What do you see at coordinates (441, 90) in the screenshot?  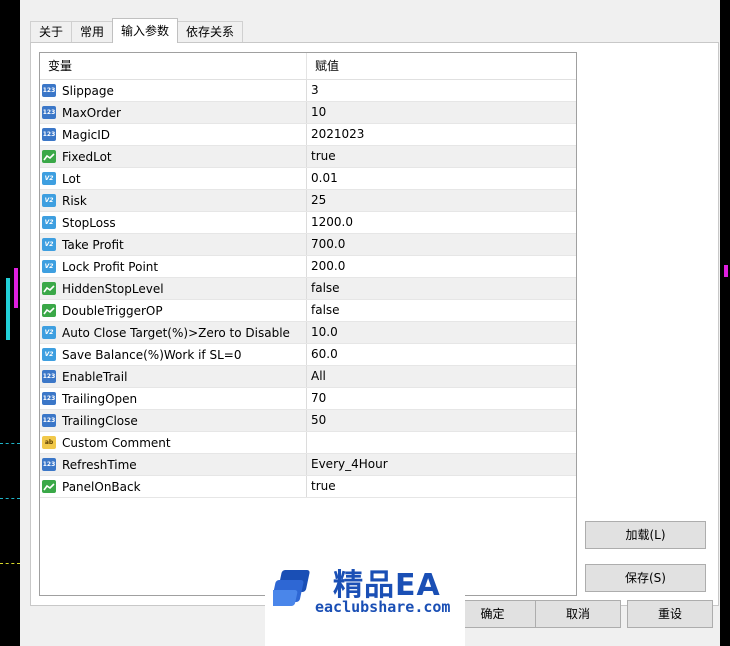 I see `parameter-value-cell: 3` at bounding box center [441, 90].